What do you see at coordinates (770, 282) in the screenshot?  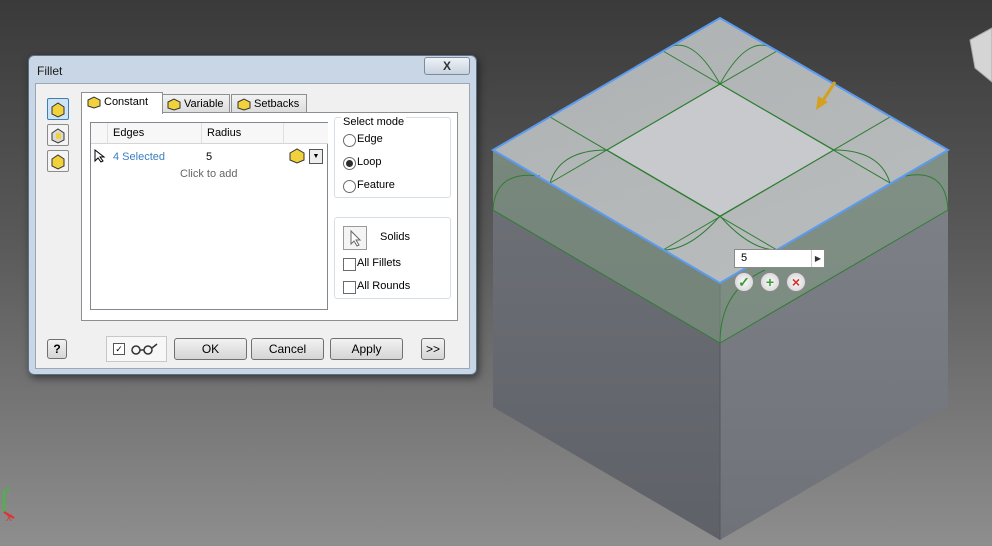 I see `mini-add-button: +` at bounding box center [770, 282].